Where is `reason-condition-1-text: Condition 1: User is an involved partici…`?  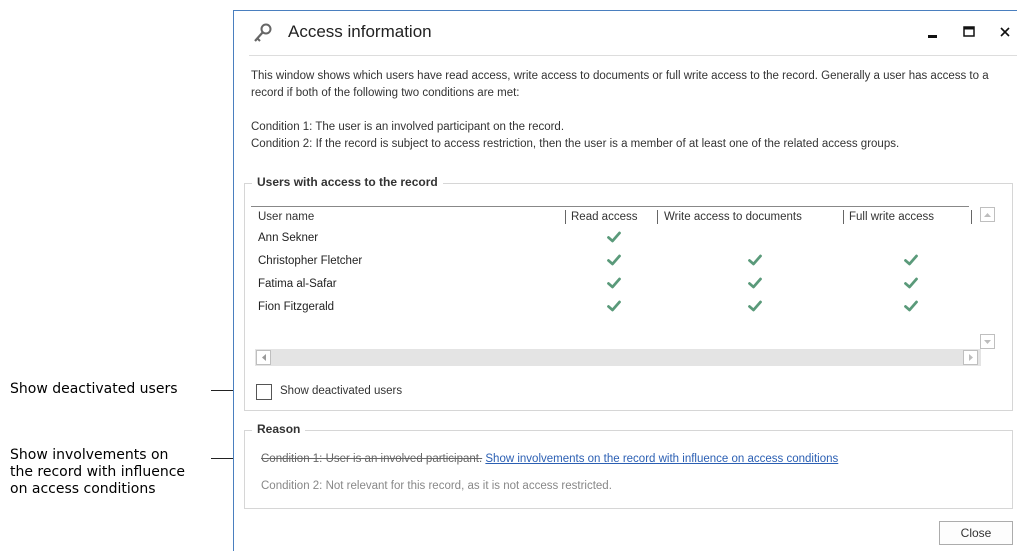
reason-condition-1-text: Condition 1: User is an involved partici… is located at coordinates (372, 459).